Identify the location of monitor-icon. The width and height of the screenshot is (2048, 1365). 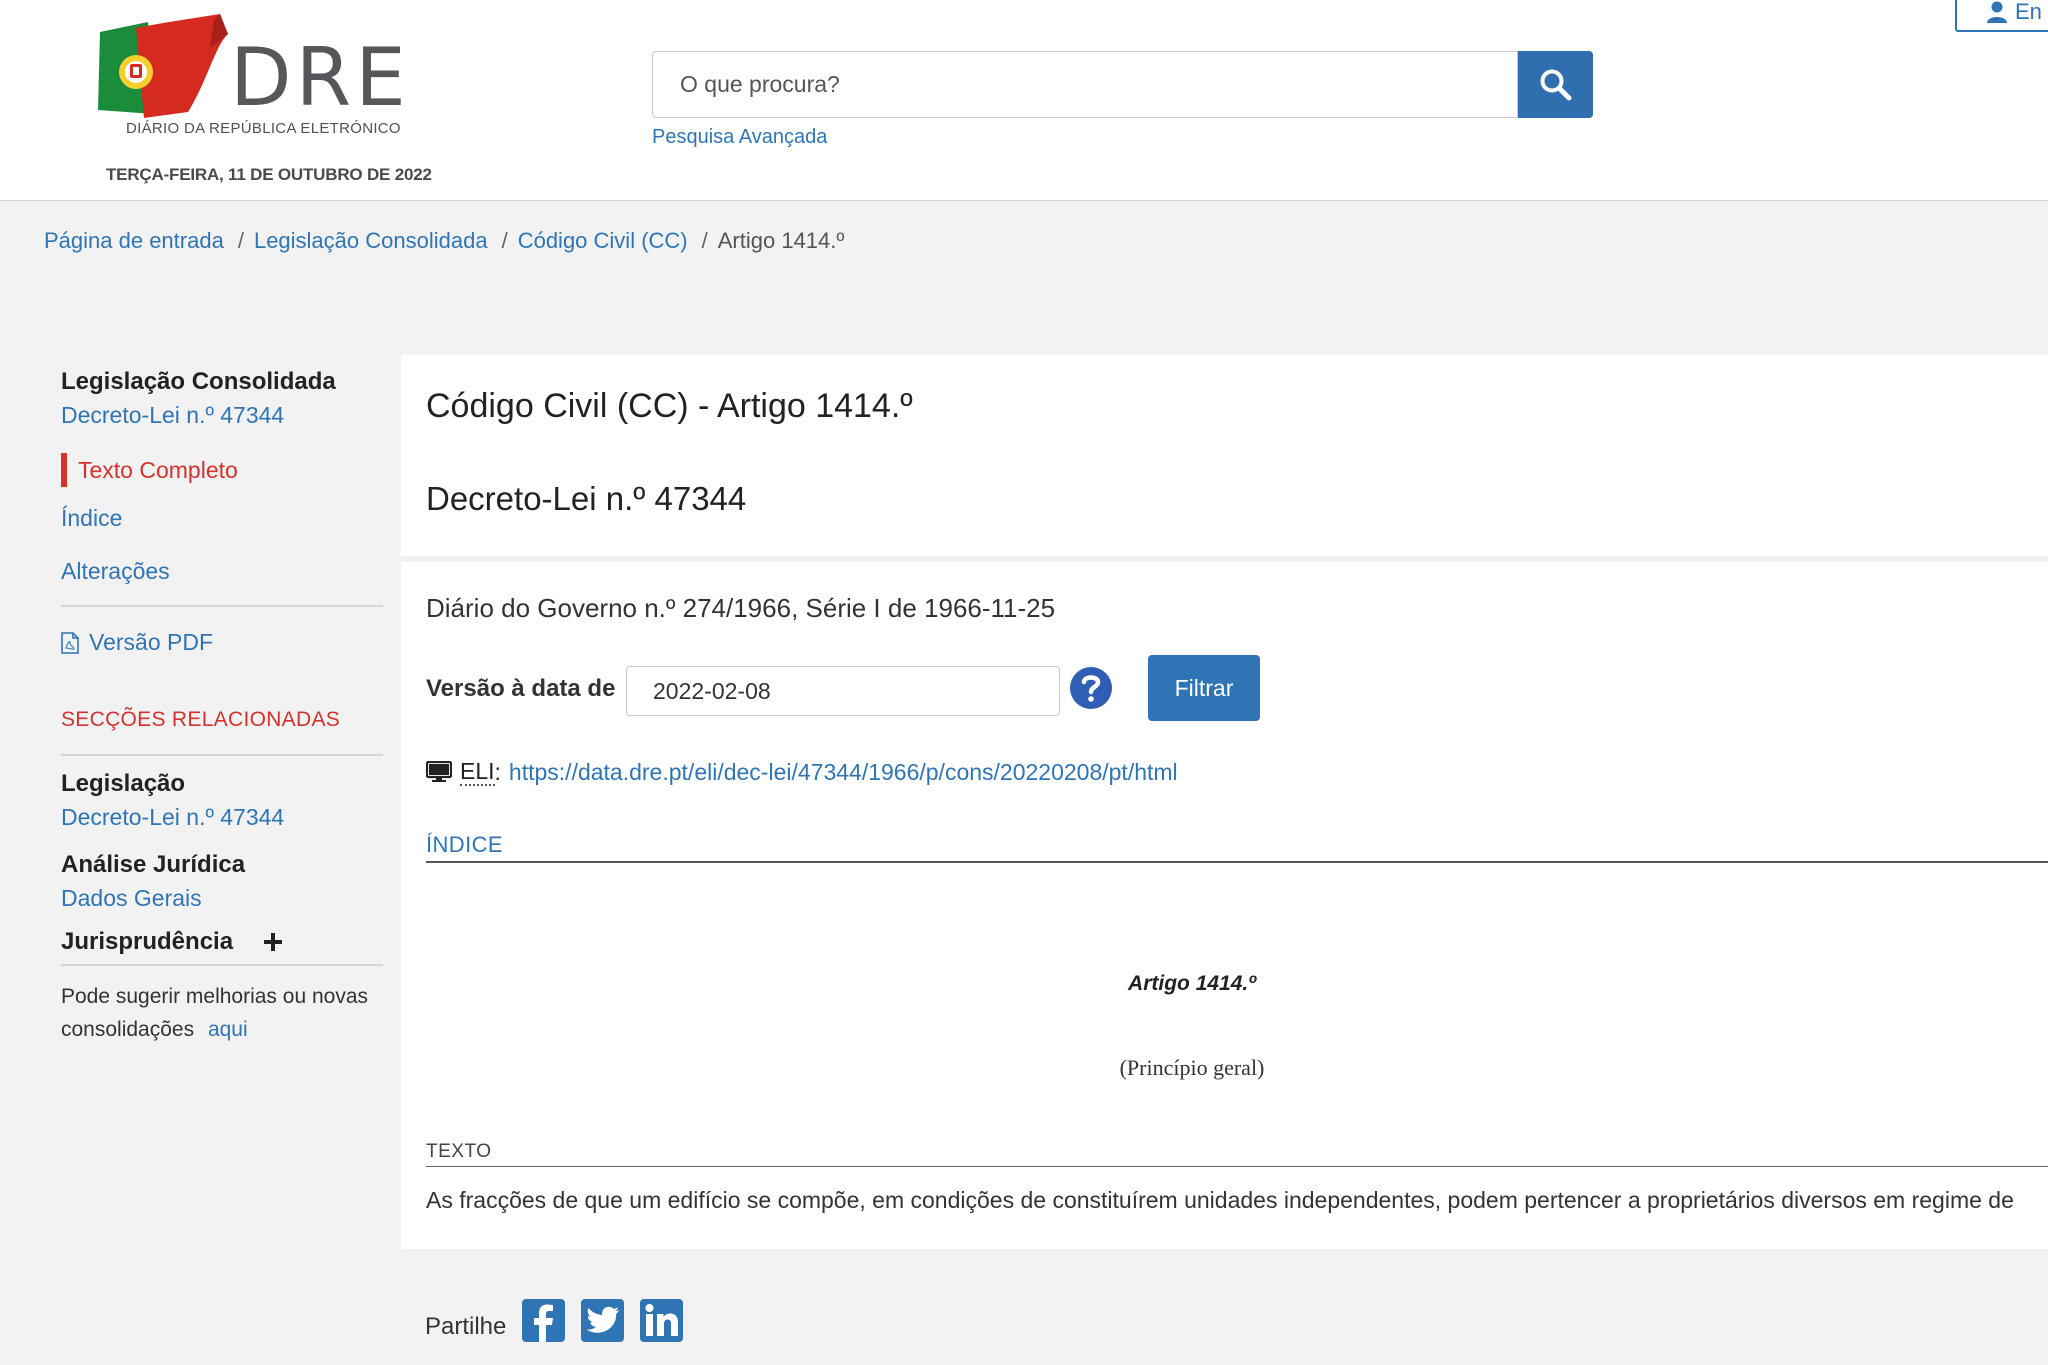
(439, 771).